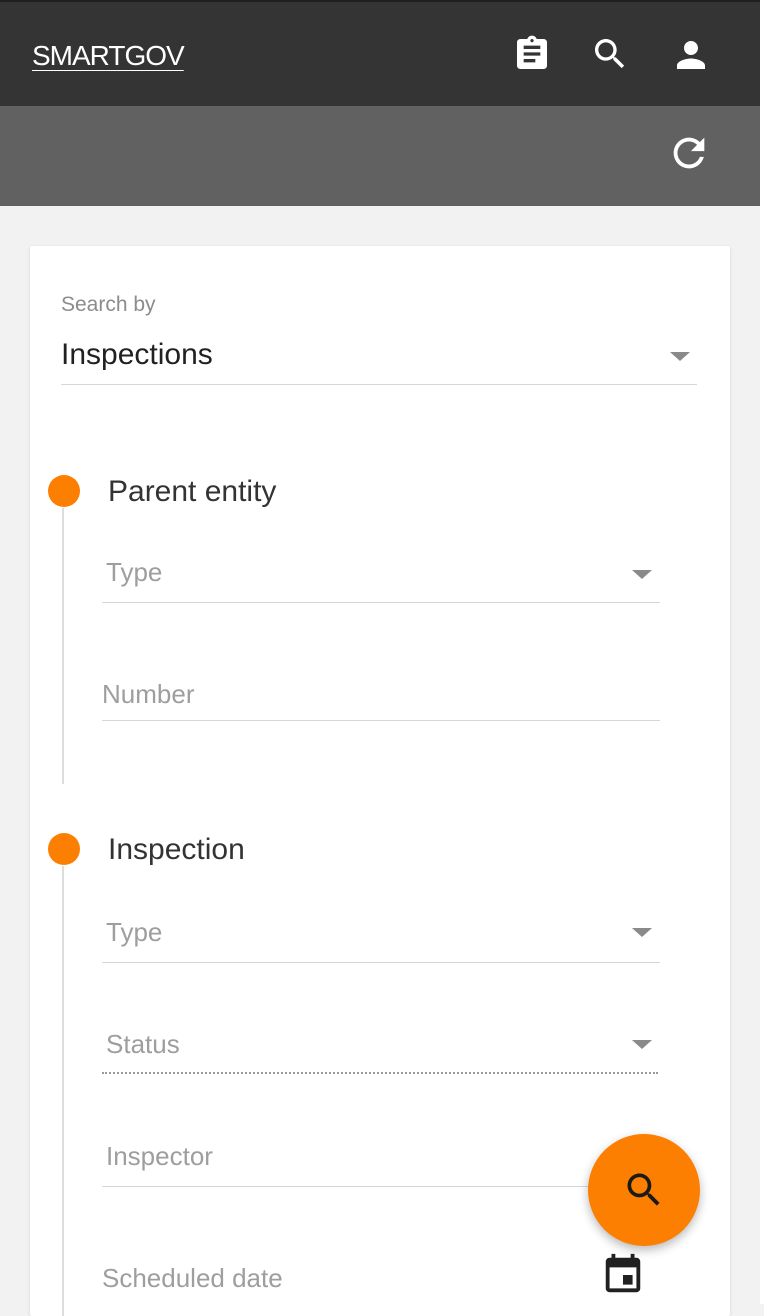 The height and width of the screenshot is (1316, 764). I want to click on parent-type-underline, so click(381, 602).